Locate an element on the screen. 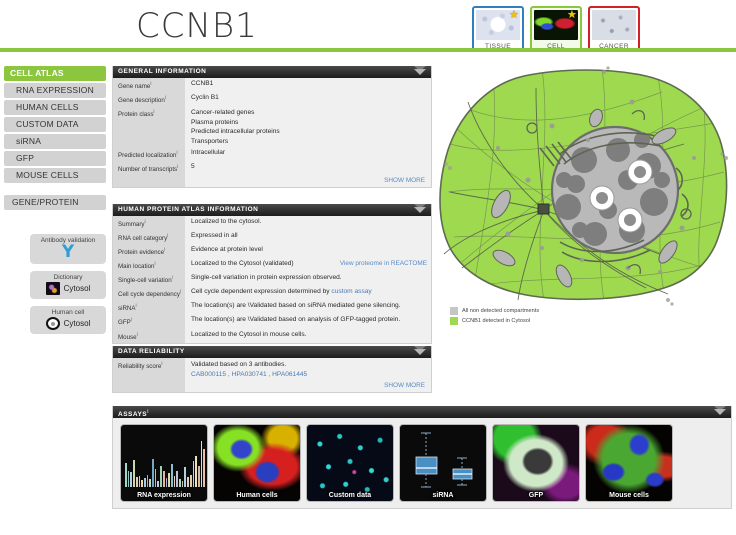  sidebar-item-human-cells: HUMAN CELLS is located at coordinates (55, 107).